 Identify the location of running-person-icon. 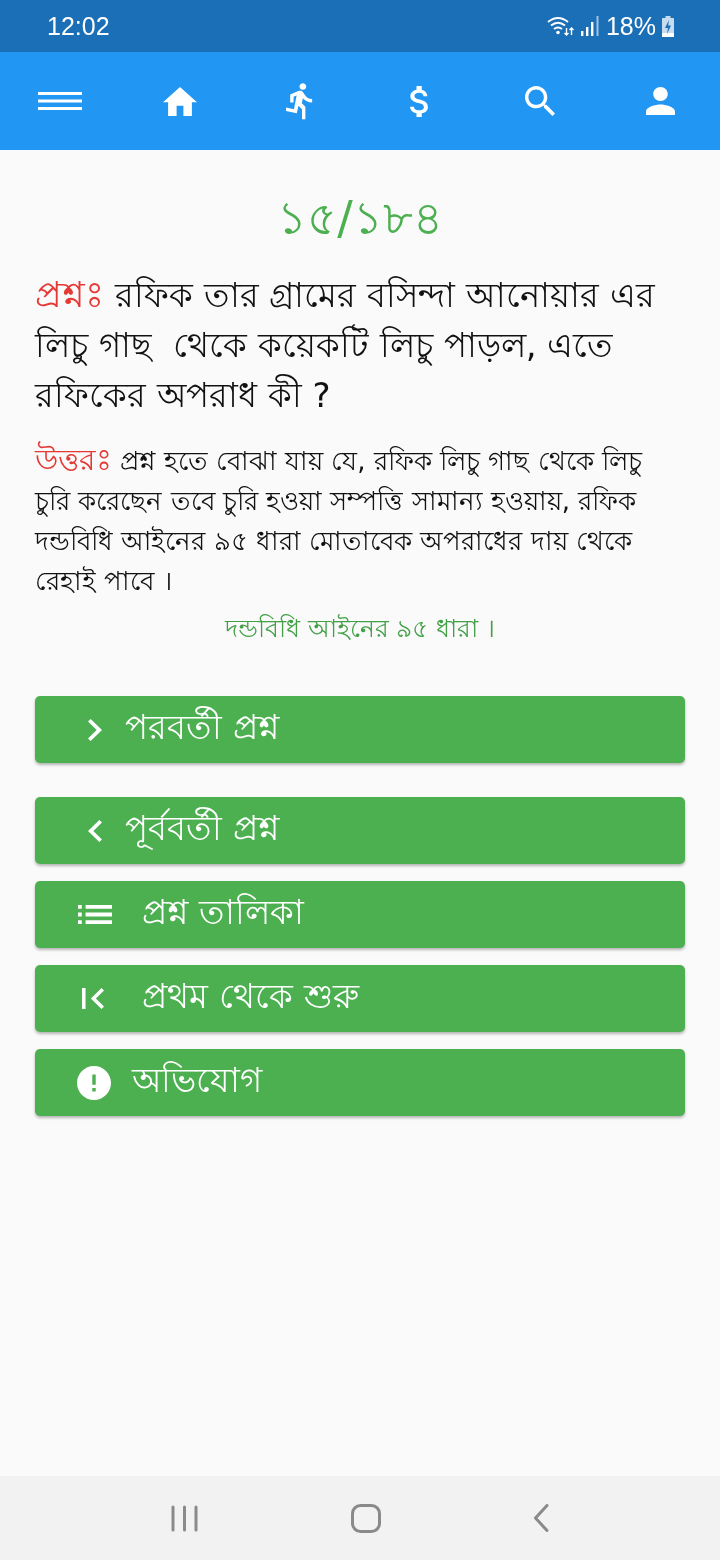
(300, 101).